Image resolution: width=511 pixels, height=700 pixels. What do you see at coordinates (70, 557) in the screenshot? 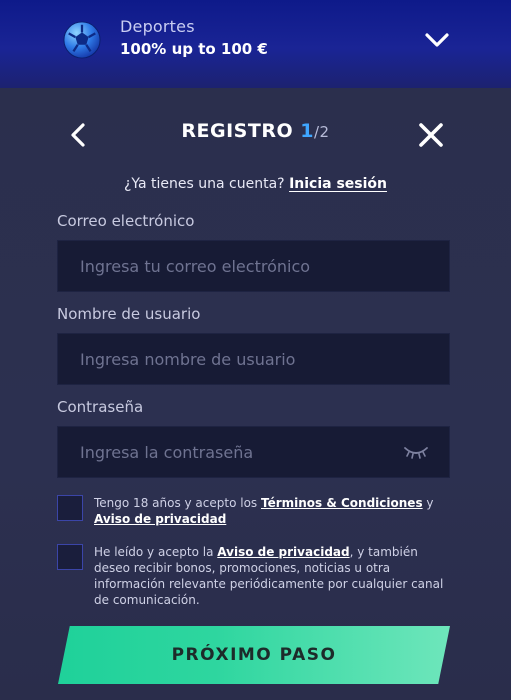
I see `privacy-checkbox` at bounding box center [70, 557].